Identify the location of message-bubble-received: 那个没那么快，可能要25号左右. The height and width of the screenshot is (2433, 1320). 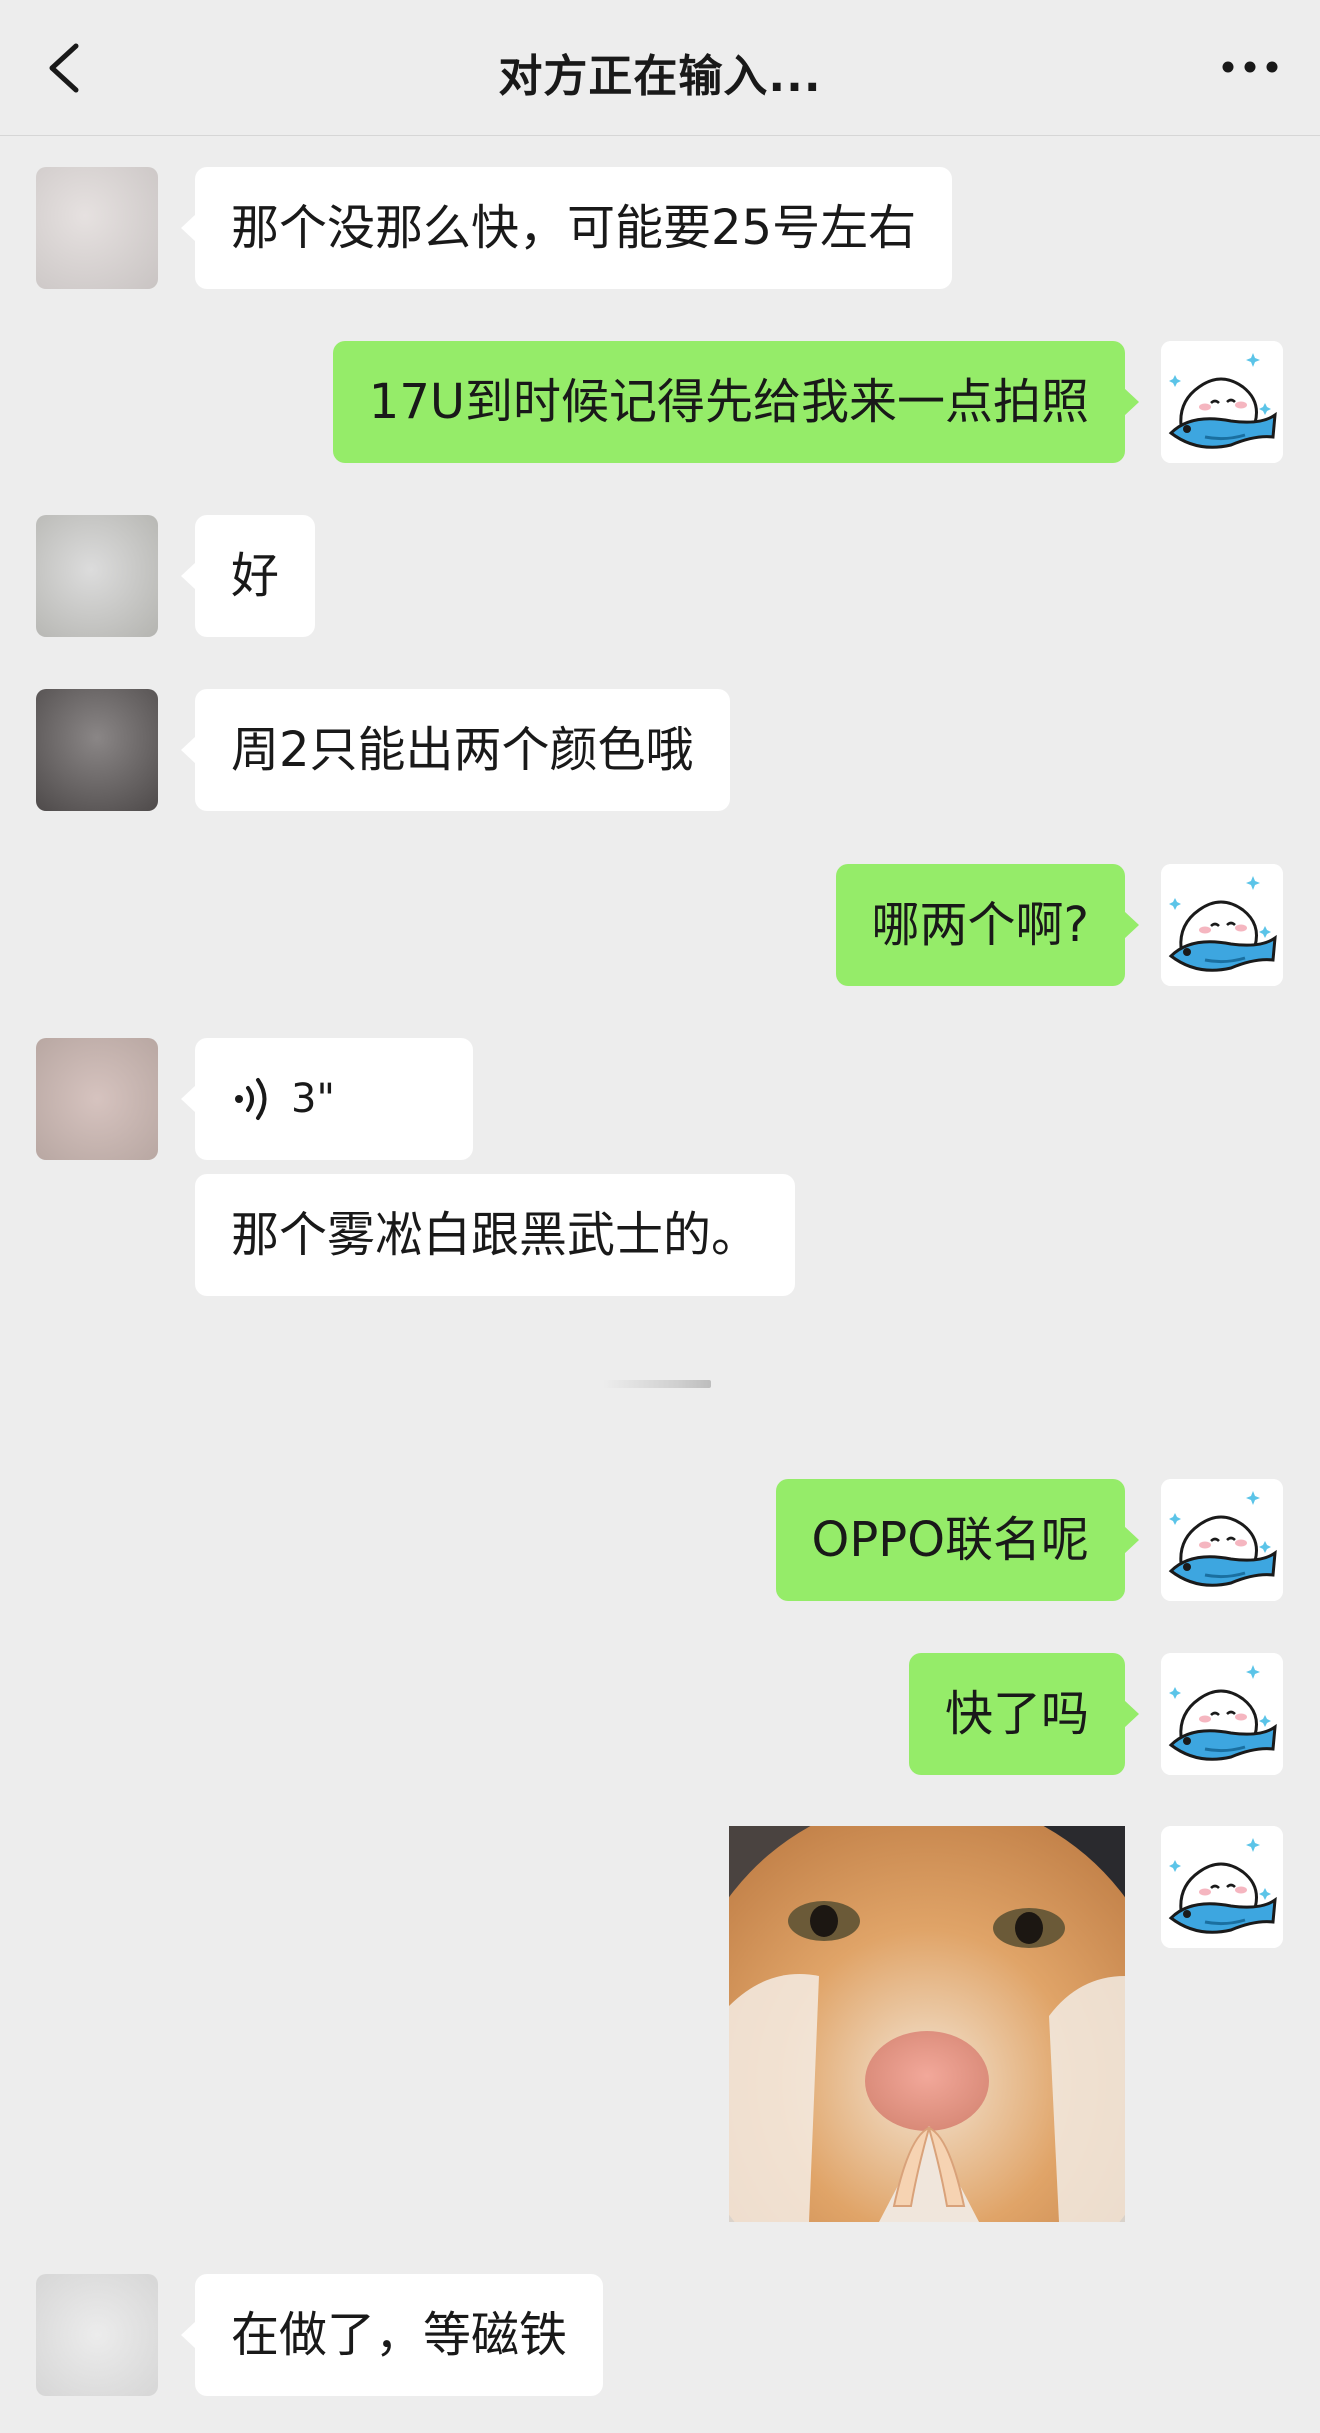
(566, 228).